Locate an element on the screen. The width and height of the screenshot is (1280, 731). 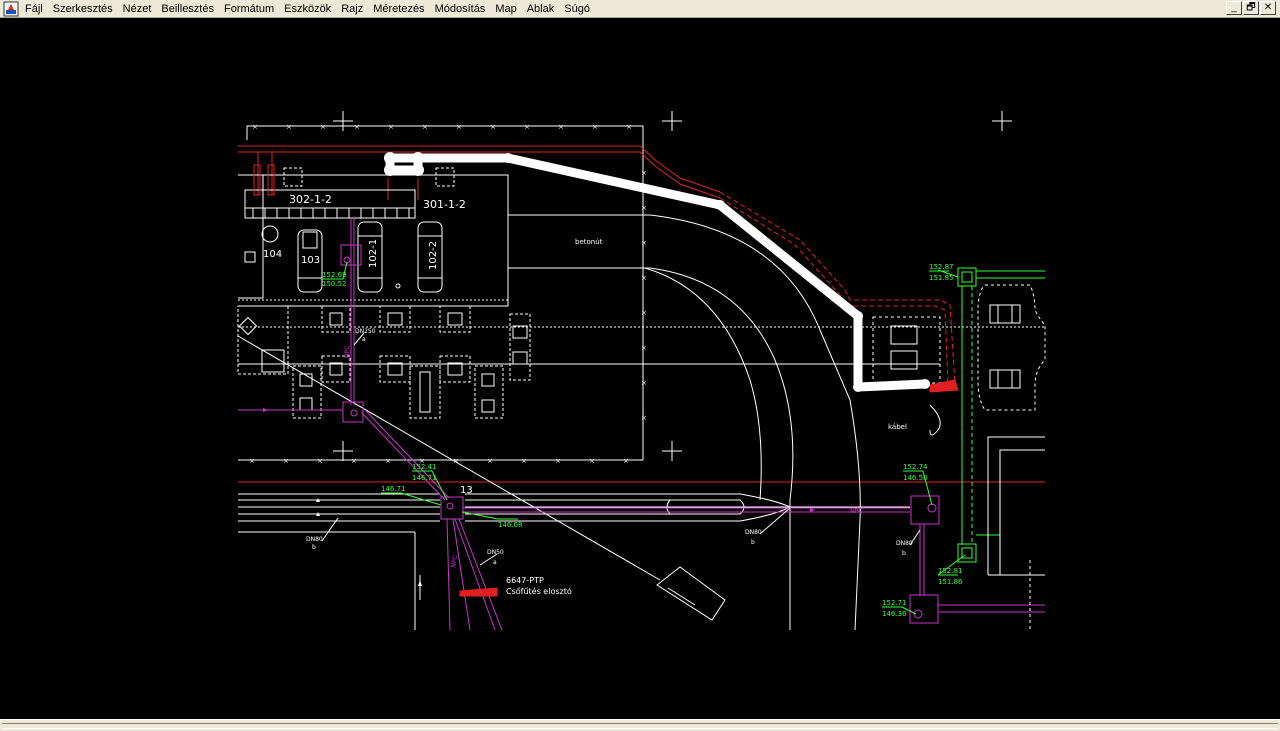
pipe-type-npc-horizontal: NPC is located at coordinates (856, 511).